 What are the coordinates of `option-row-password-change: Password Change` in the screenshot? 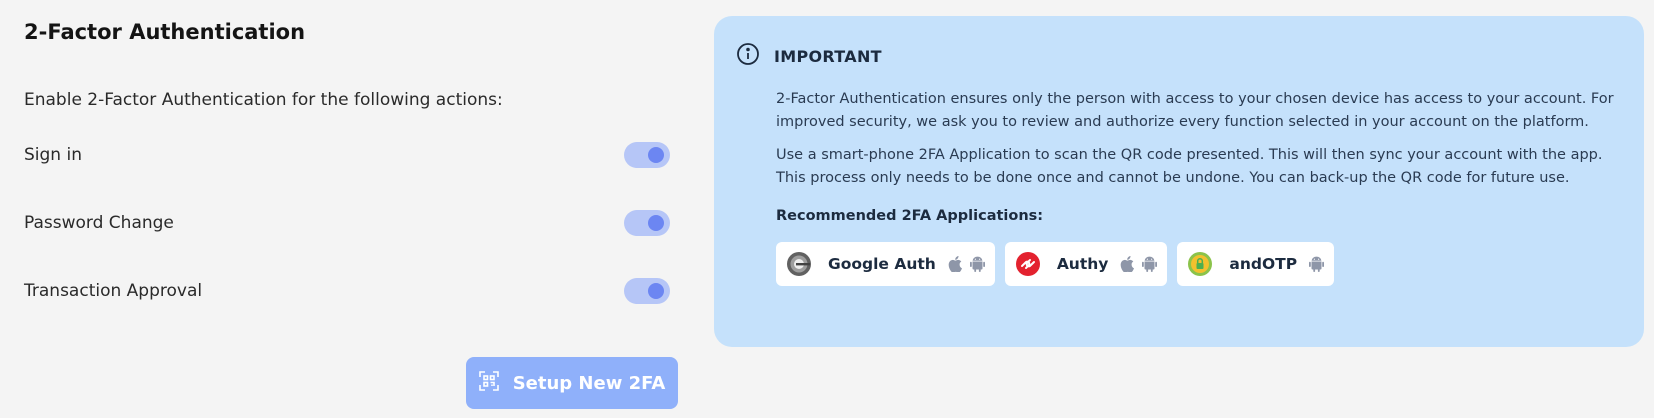 It's located at (347, 223).